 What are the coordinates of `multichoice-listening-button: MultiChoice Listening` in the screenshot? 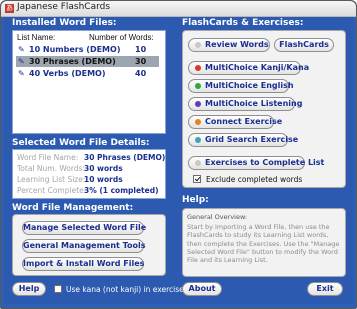 It's located at (245, 104).